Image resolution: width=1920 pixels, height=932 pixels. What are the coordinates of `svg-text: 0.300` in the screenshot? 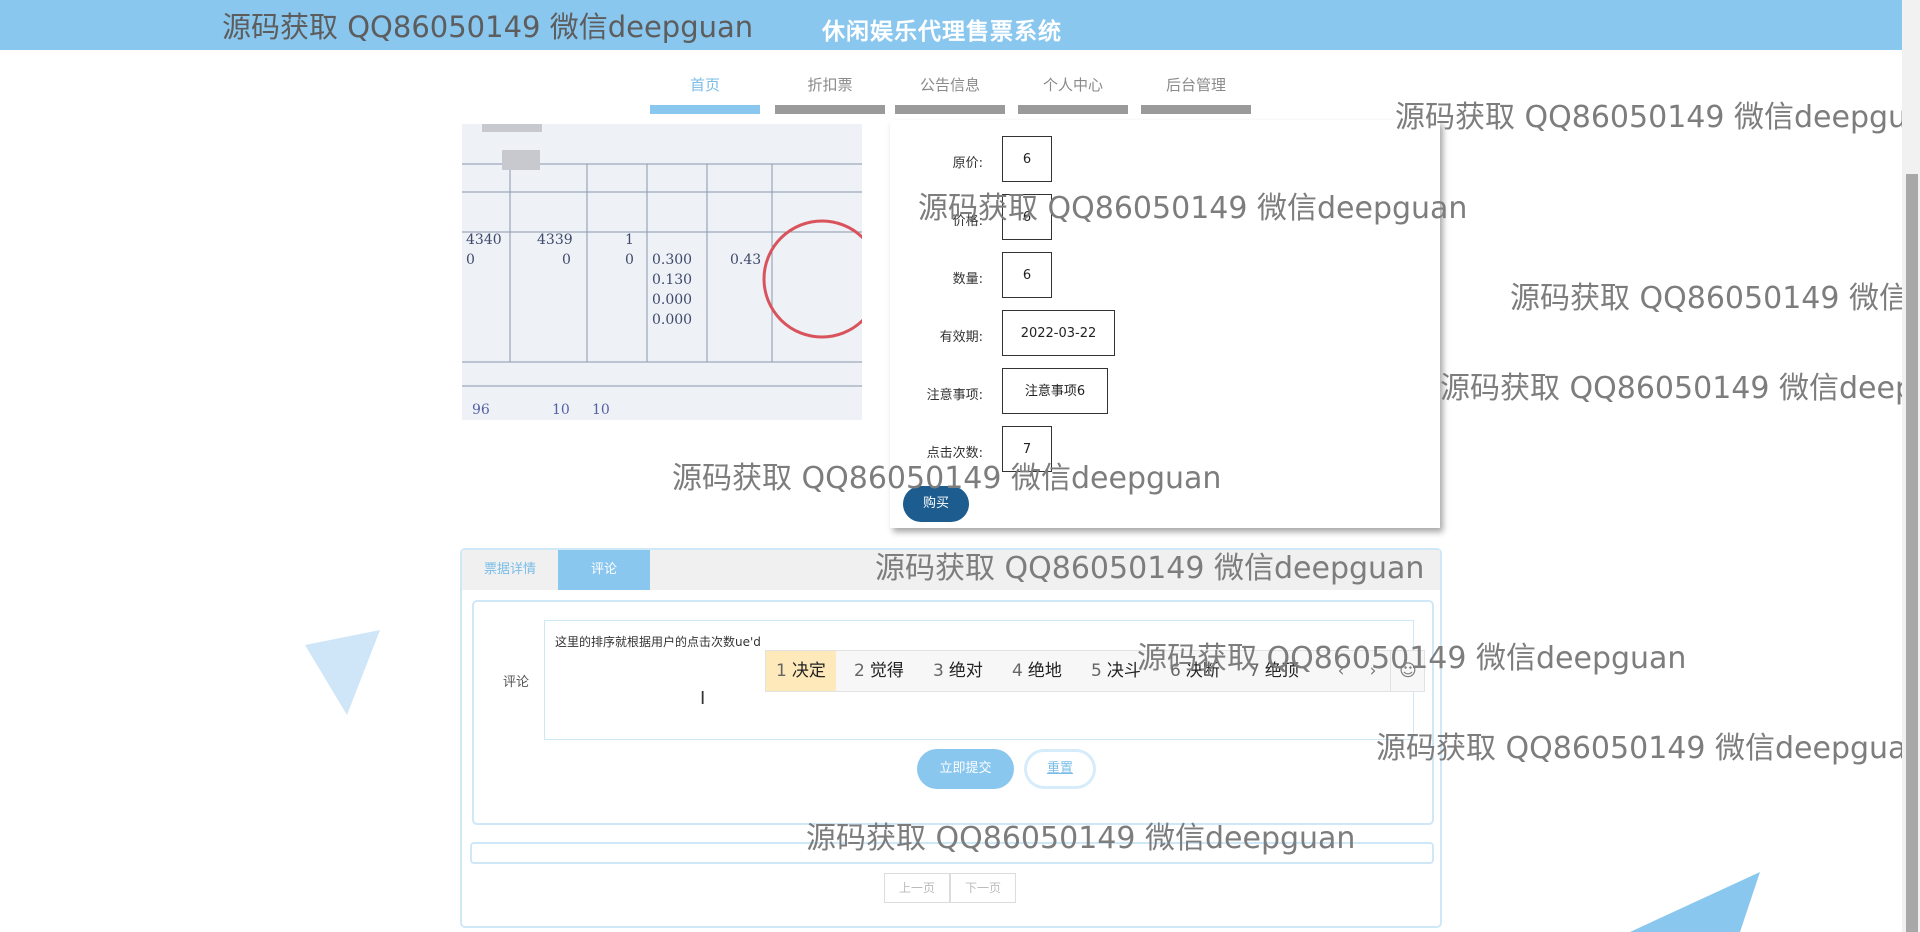 It's located at (672, 260).